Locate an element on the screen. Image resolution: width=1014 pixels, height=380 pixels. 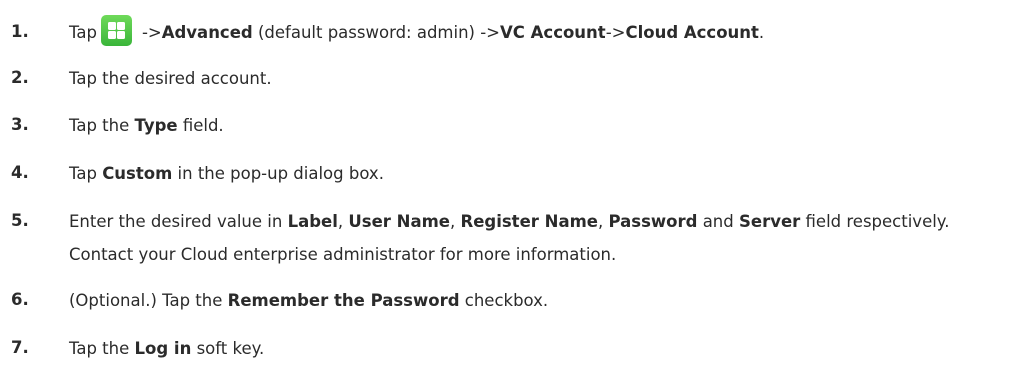
step-bold-term: Server is located at coordinates (770, 221).